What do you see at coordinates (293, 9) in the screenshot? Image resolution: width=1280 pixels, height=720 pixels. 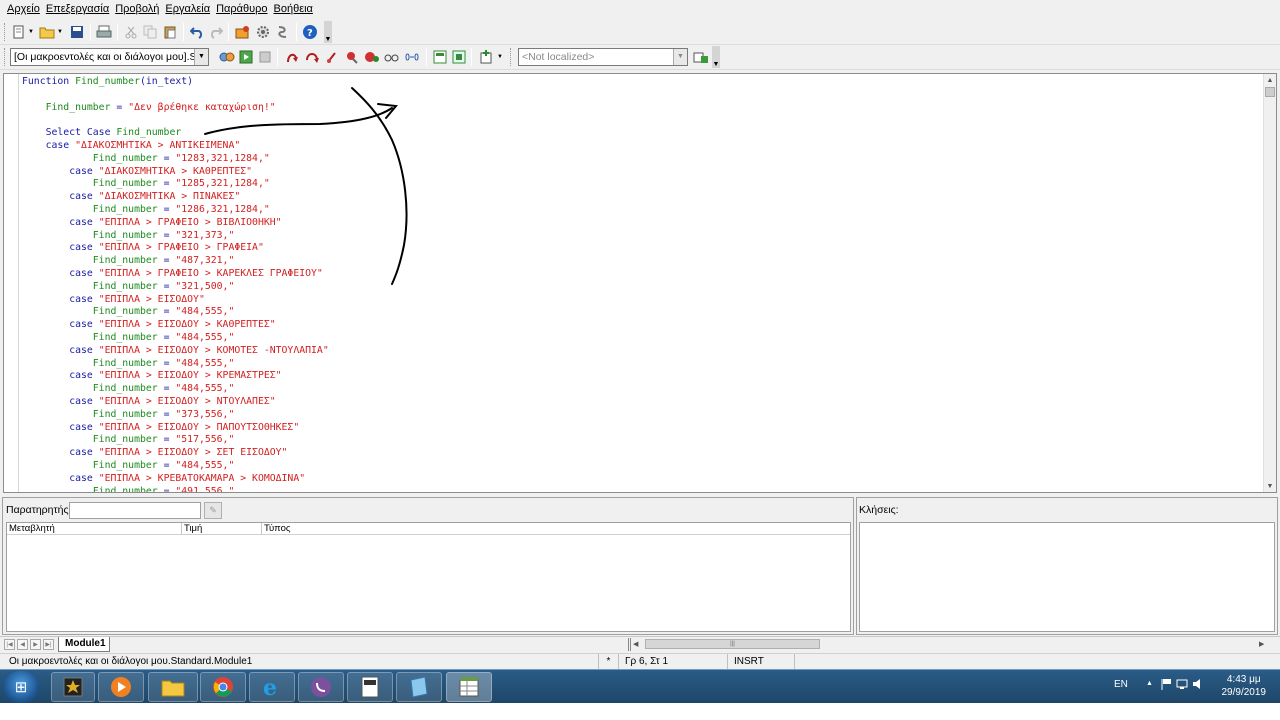 I see `menu-help: Βοήθεια` at bounding box center [293, 9].